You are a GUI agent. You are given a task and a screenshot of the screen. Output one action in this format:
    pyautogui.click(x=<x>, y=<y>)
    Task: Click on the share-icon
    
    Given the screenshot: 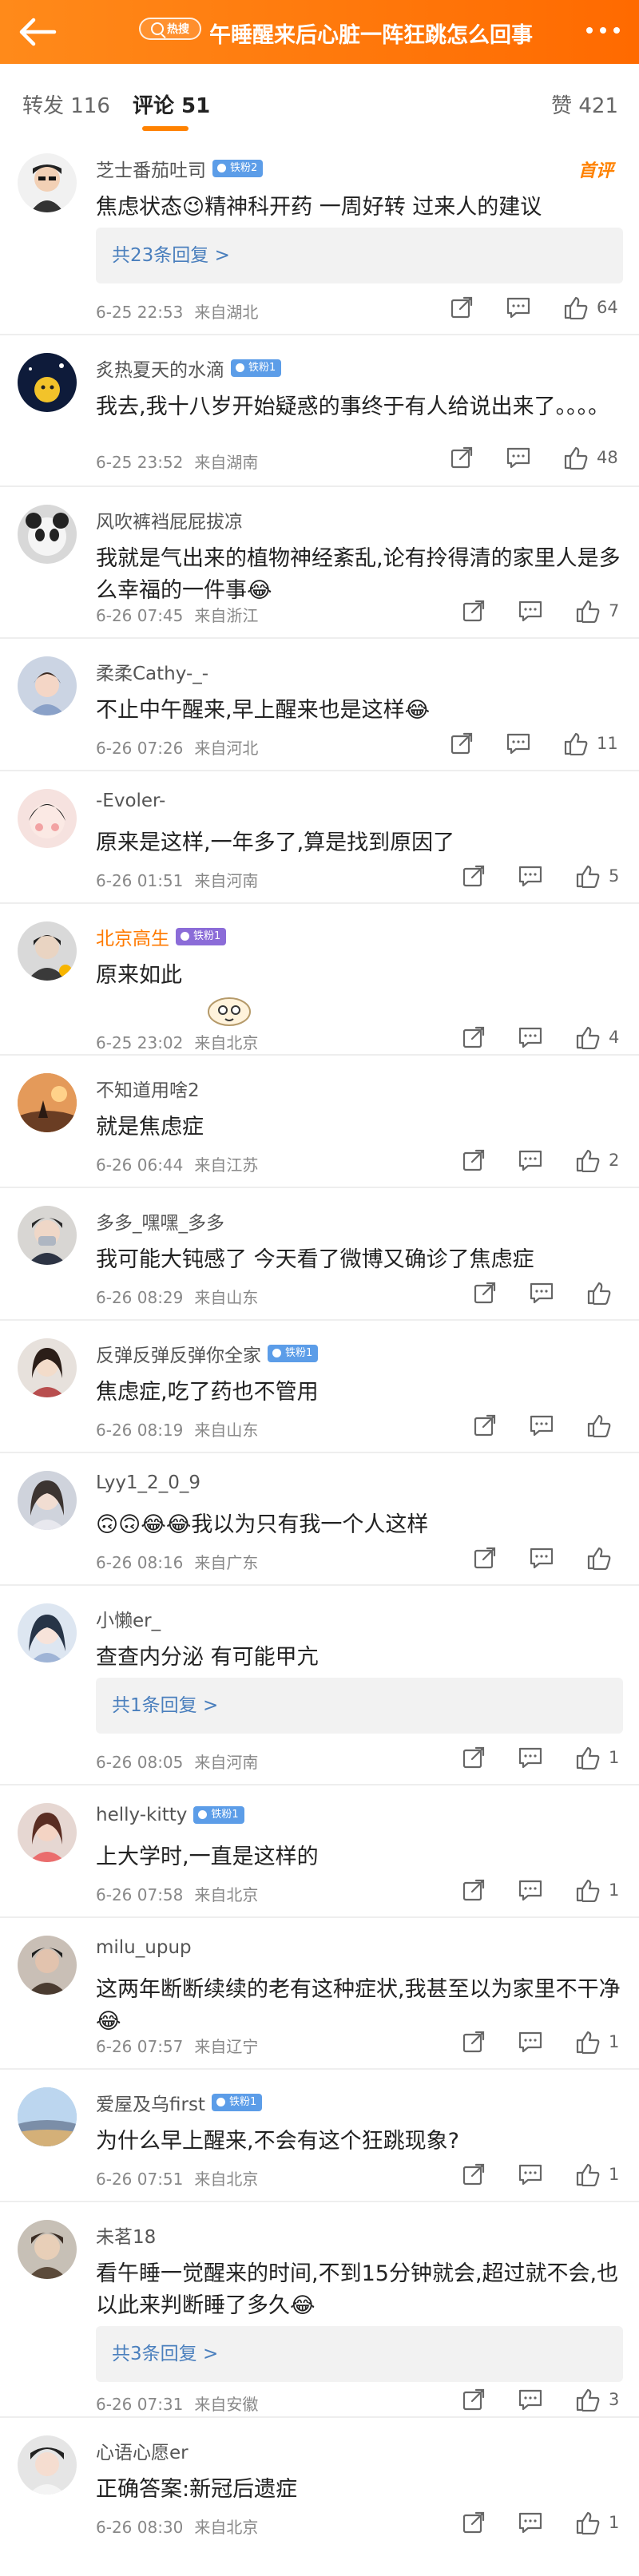 What is the action you would take?
    pyautogui.click(x=485, y=1558)
    